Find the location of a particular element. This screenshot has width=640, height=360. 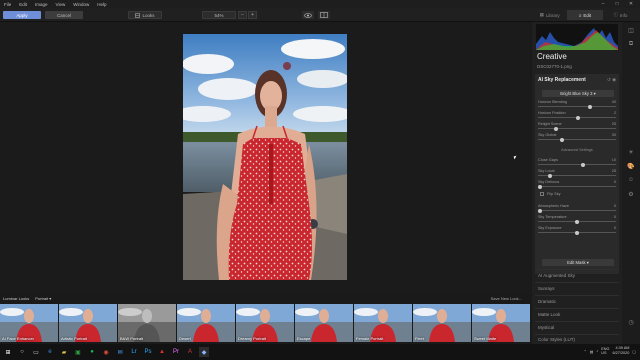

look-thumbnail: Escape is located at coordinates (324, 323).